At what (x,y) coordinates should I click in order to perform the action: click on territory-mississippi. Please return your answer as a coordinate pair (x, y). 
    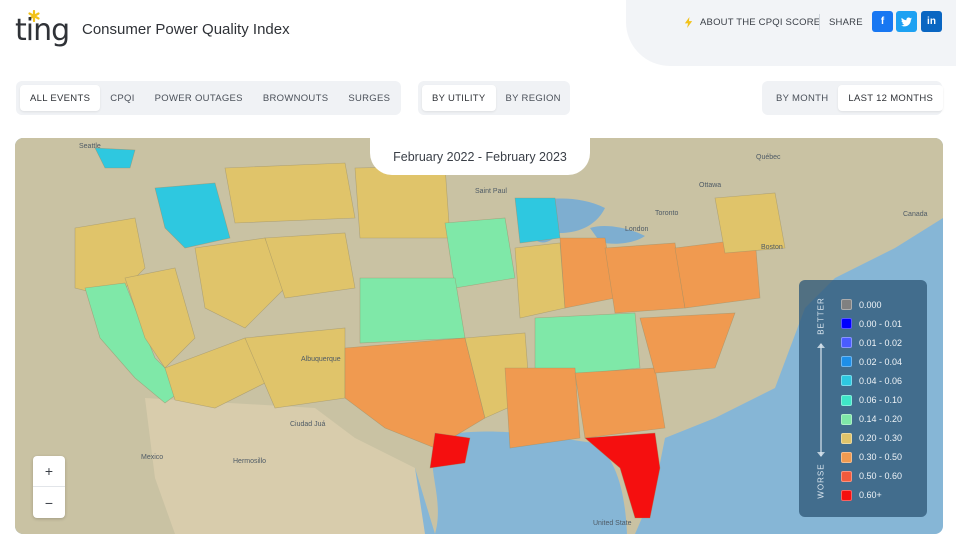
    Looking at the image, I should click on (542, 408).